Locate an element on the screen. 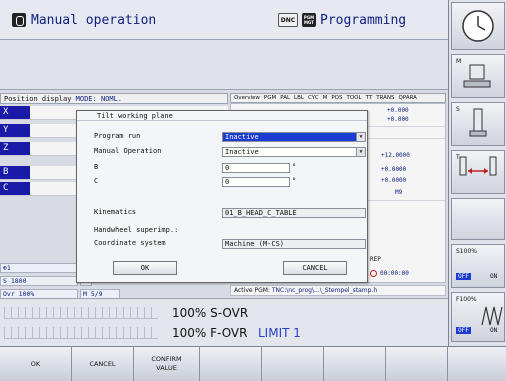  pgm-badge-line2: MGT is located at coordinates (309, 22).